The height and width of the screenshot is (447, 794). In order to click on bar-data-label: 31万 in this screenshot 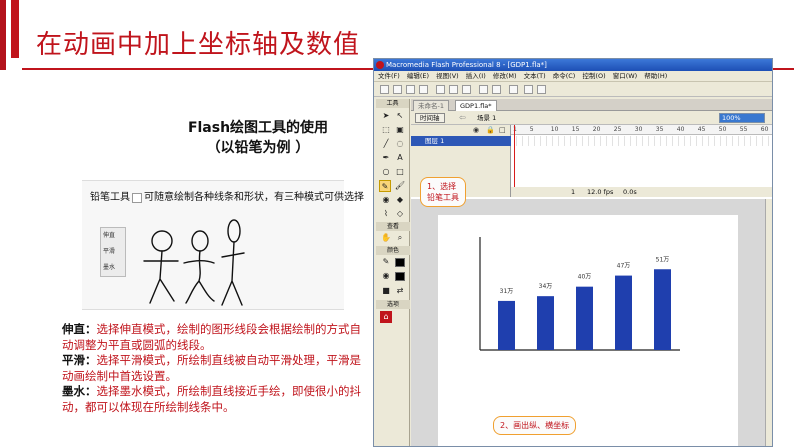, I will do `click(507, 291)`.